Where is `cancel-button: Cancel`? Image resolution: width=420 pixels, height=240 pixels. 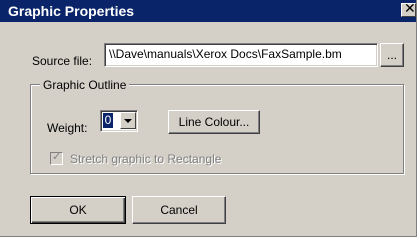
cancel-button: Cancel is located at coordinates (179, 210).